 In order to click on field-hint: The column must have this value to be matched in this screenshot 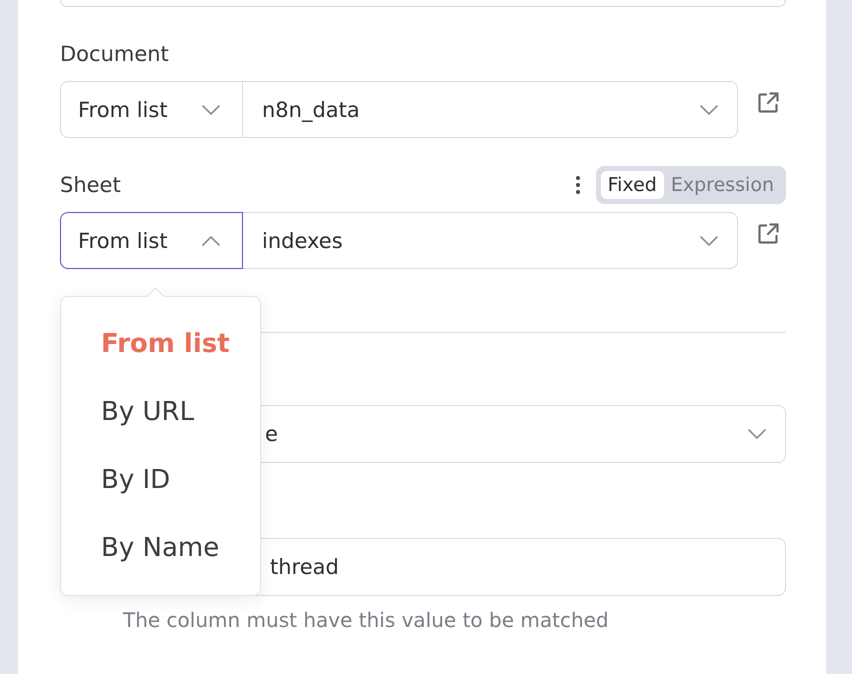, I will do `click(366, 620)`.